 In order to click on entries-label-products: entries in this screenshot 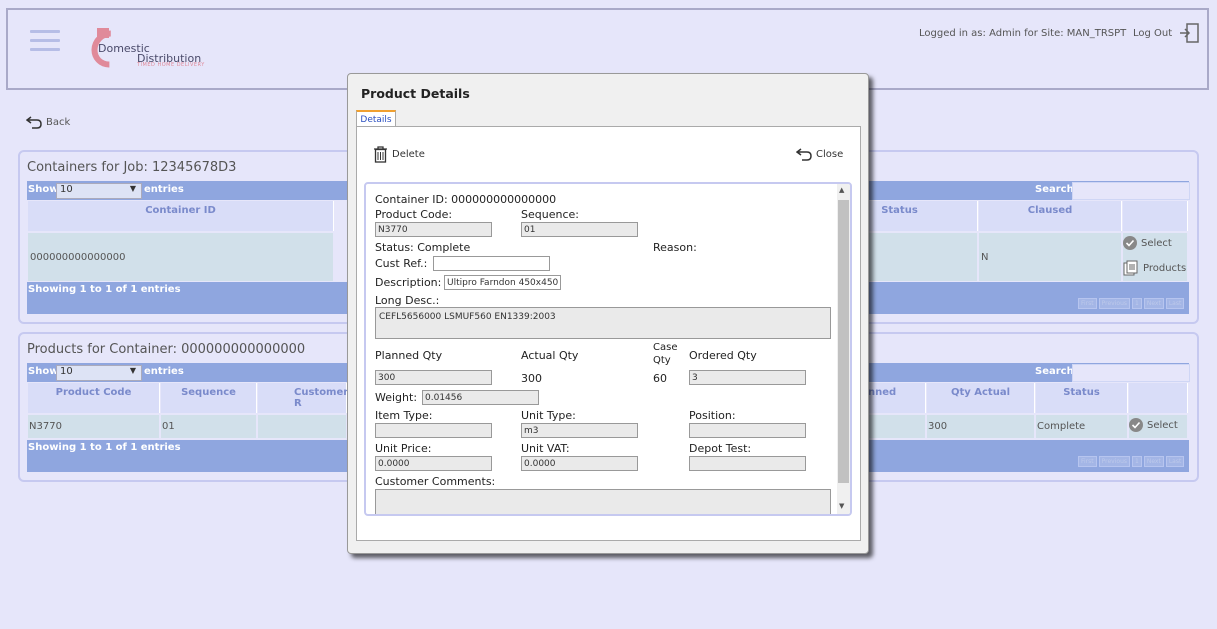, I will do `click(164, 371)`.